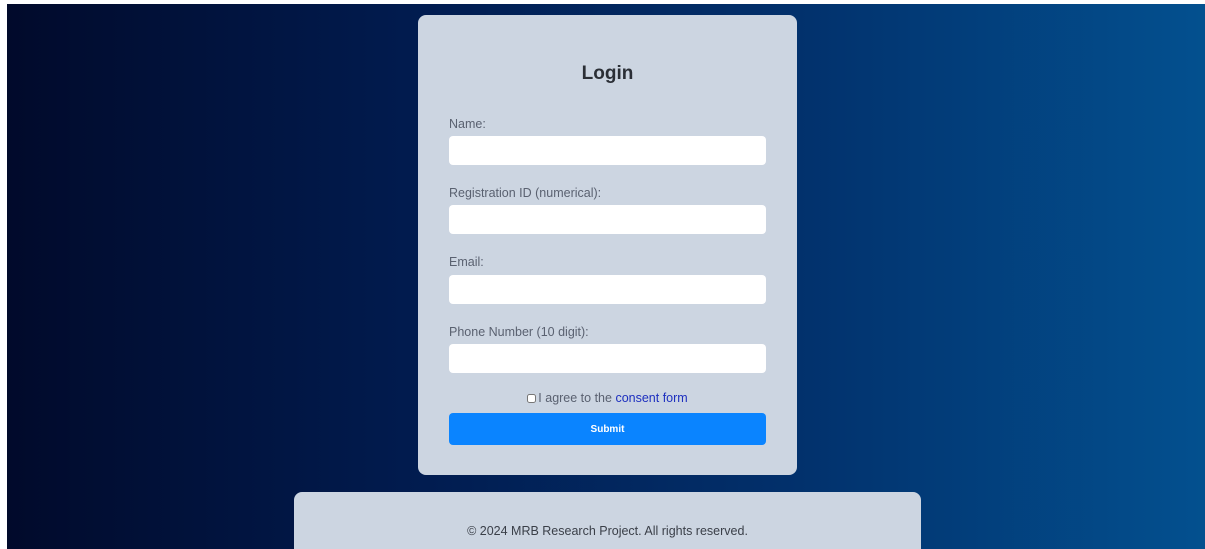  What do you see at coordinates (467, 124) in the screenshot?
I see `name-label: Name:` at bounding box center [467, 124].